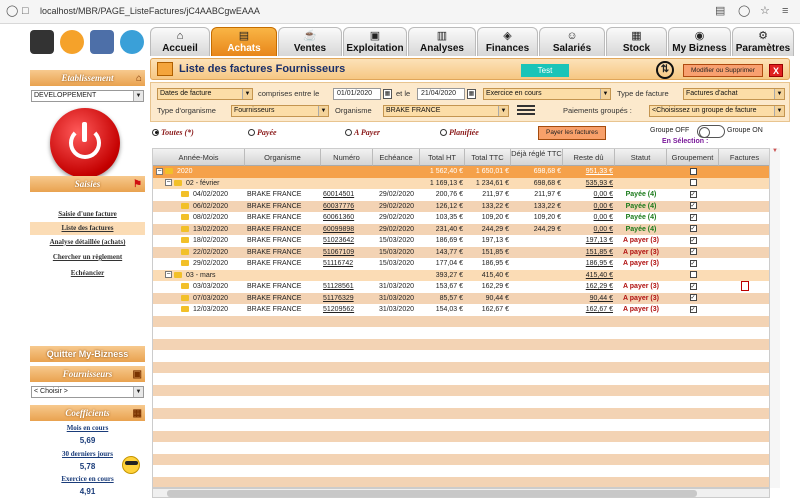 This screenshot has height=503, width=800. Describe the element at coordinates (589, 264) in the screenshot. I see `reste-du-link: 186,95 €` at that location.